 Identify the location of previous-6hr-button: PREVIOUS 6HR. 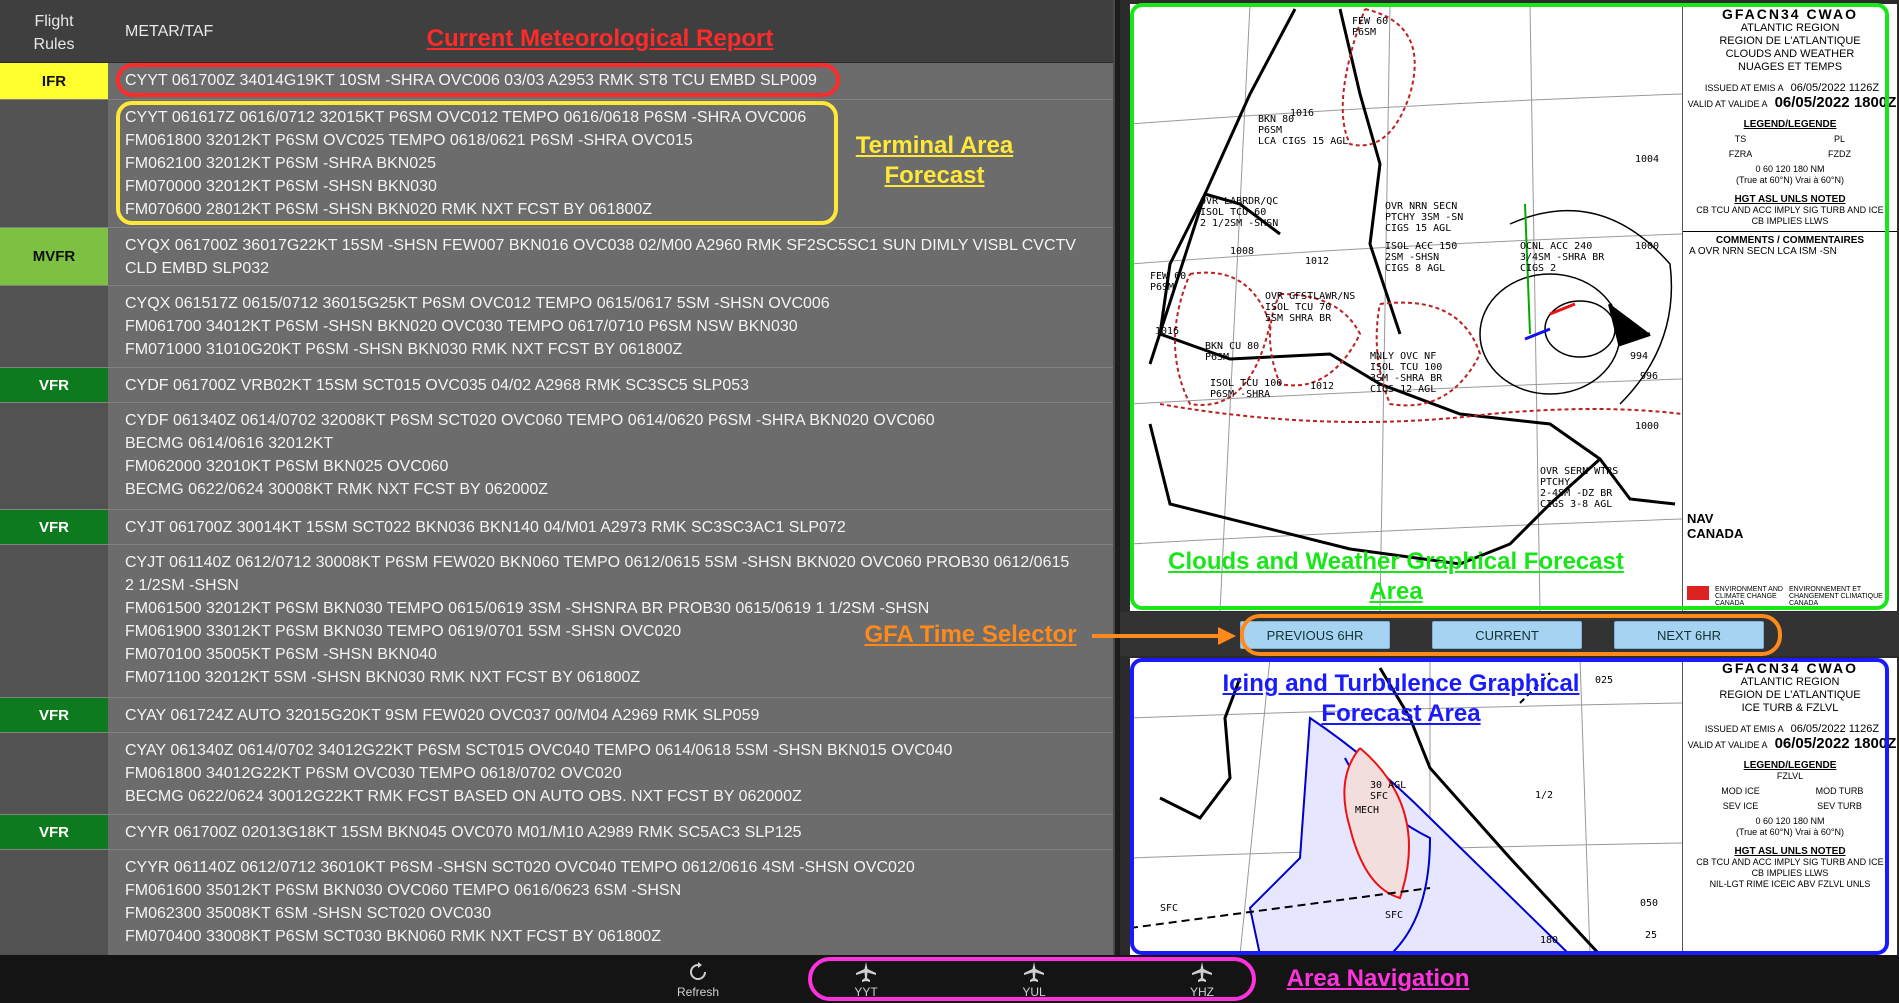
(1315, 635).